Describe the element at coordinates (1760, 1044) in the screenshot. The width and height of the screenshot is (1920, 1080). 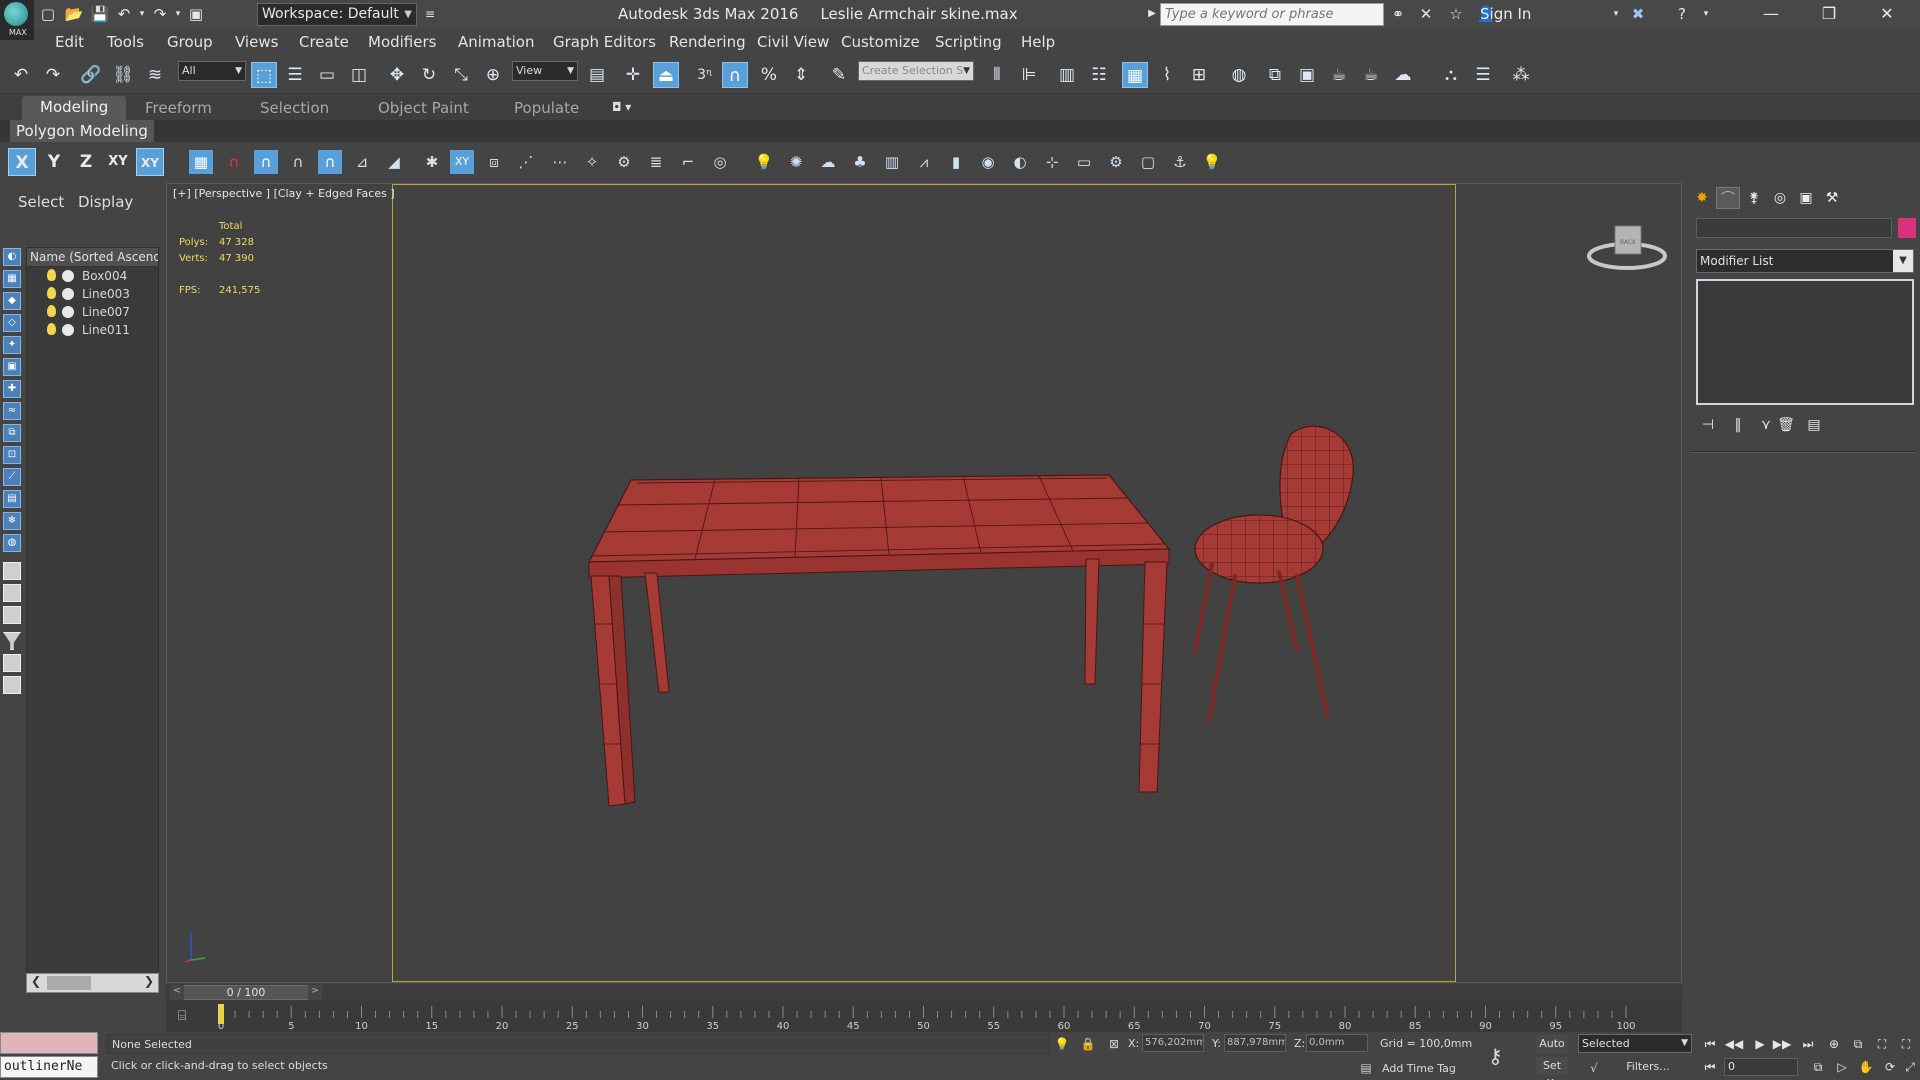
I see `play-icon: ▶` at that location.